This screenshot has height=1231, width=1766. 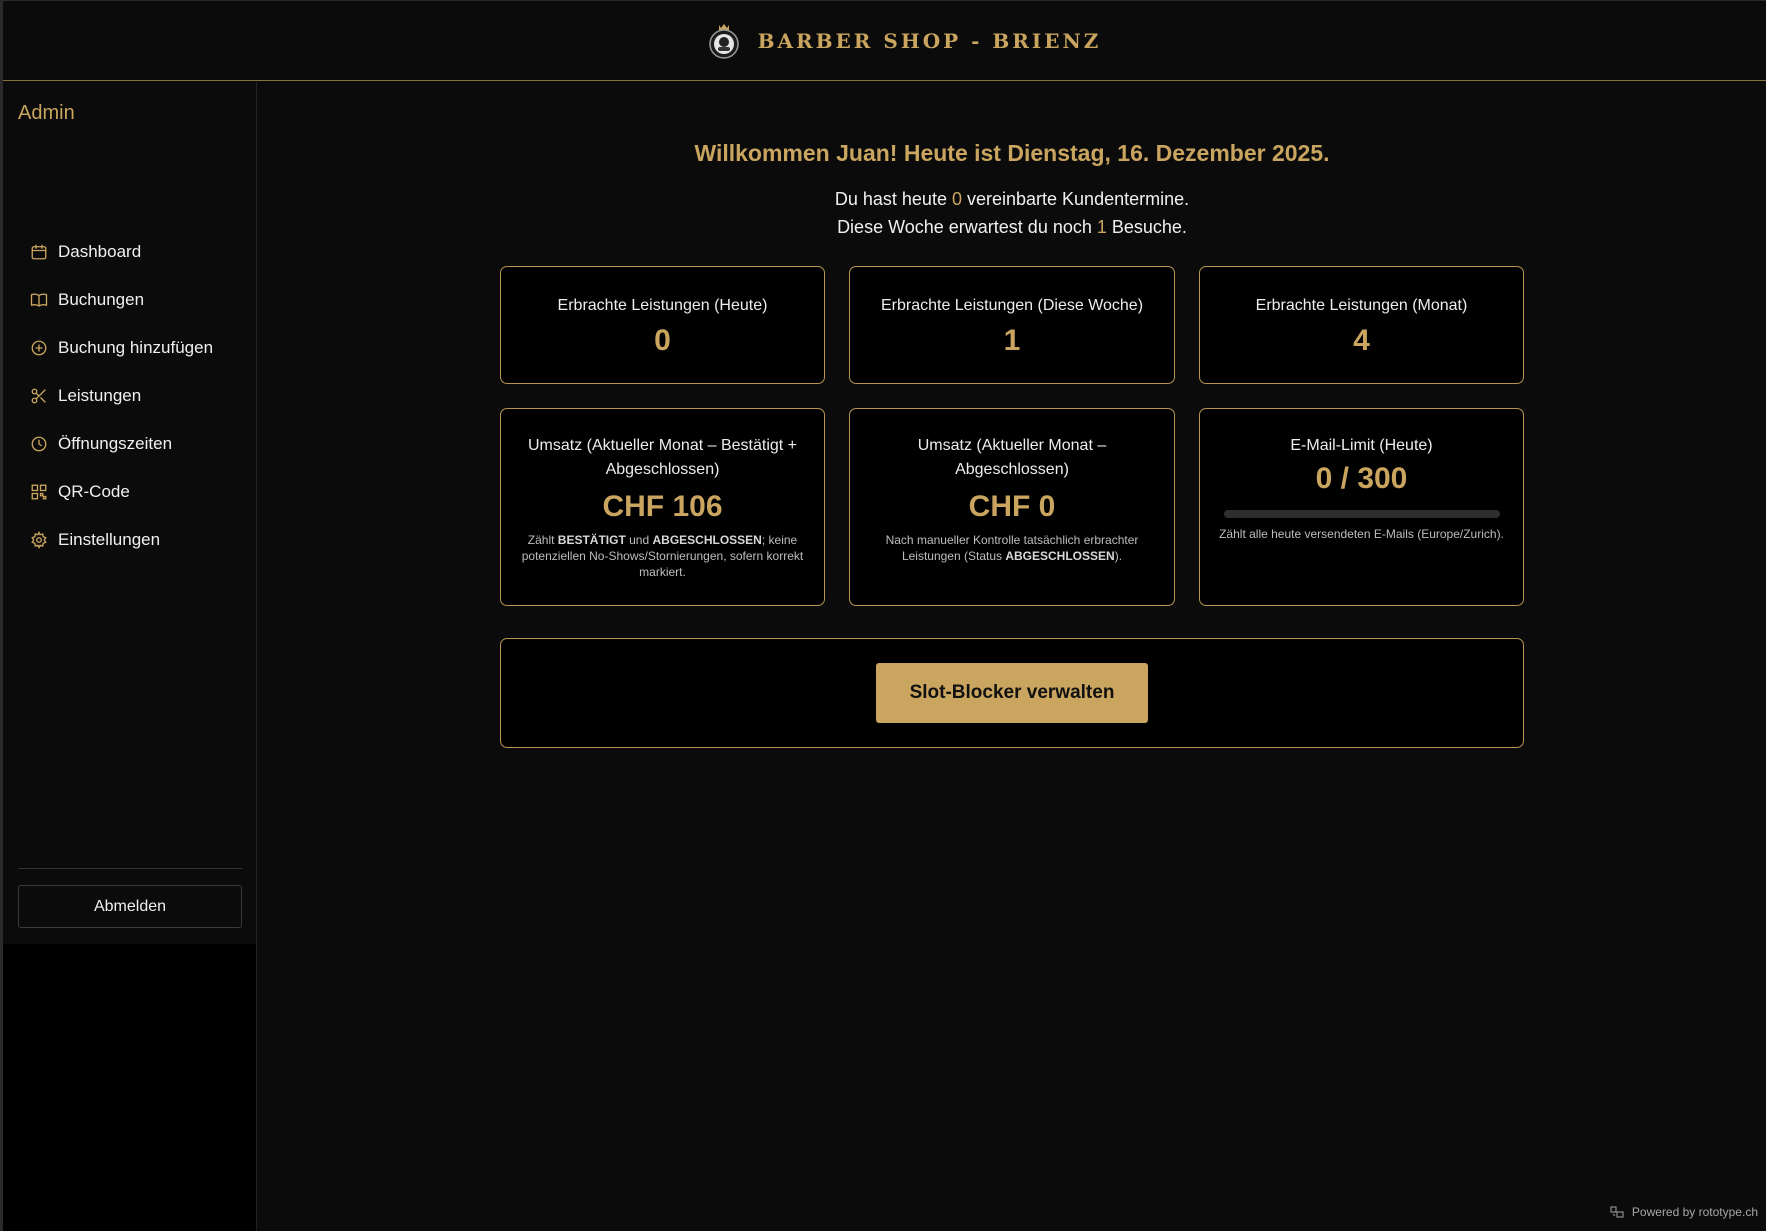 I want to click on sidebar-item-label: Buchungen, so click(x=101, y=299).